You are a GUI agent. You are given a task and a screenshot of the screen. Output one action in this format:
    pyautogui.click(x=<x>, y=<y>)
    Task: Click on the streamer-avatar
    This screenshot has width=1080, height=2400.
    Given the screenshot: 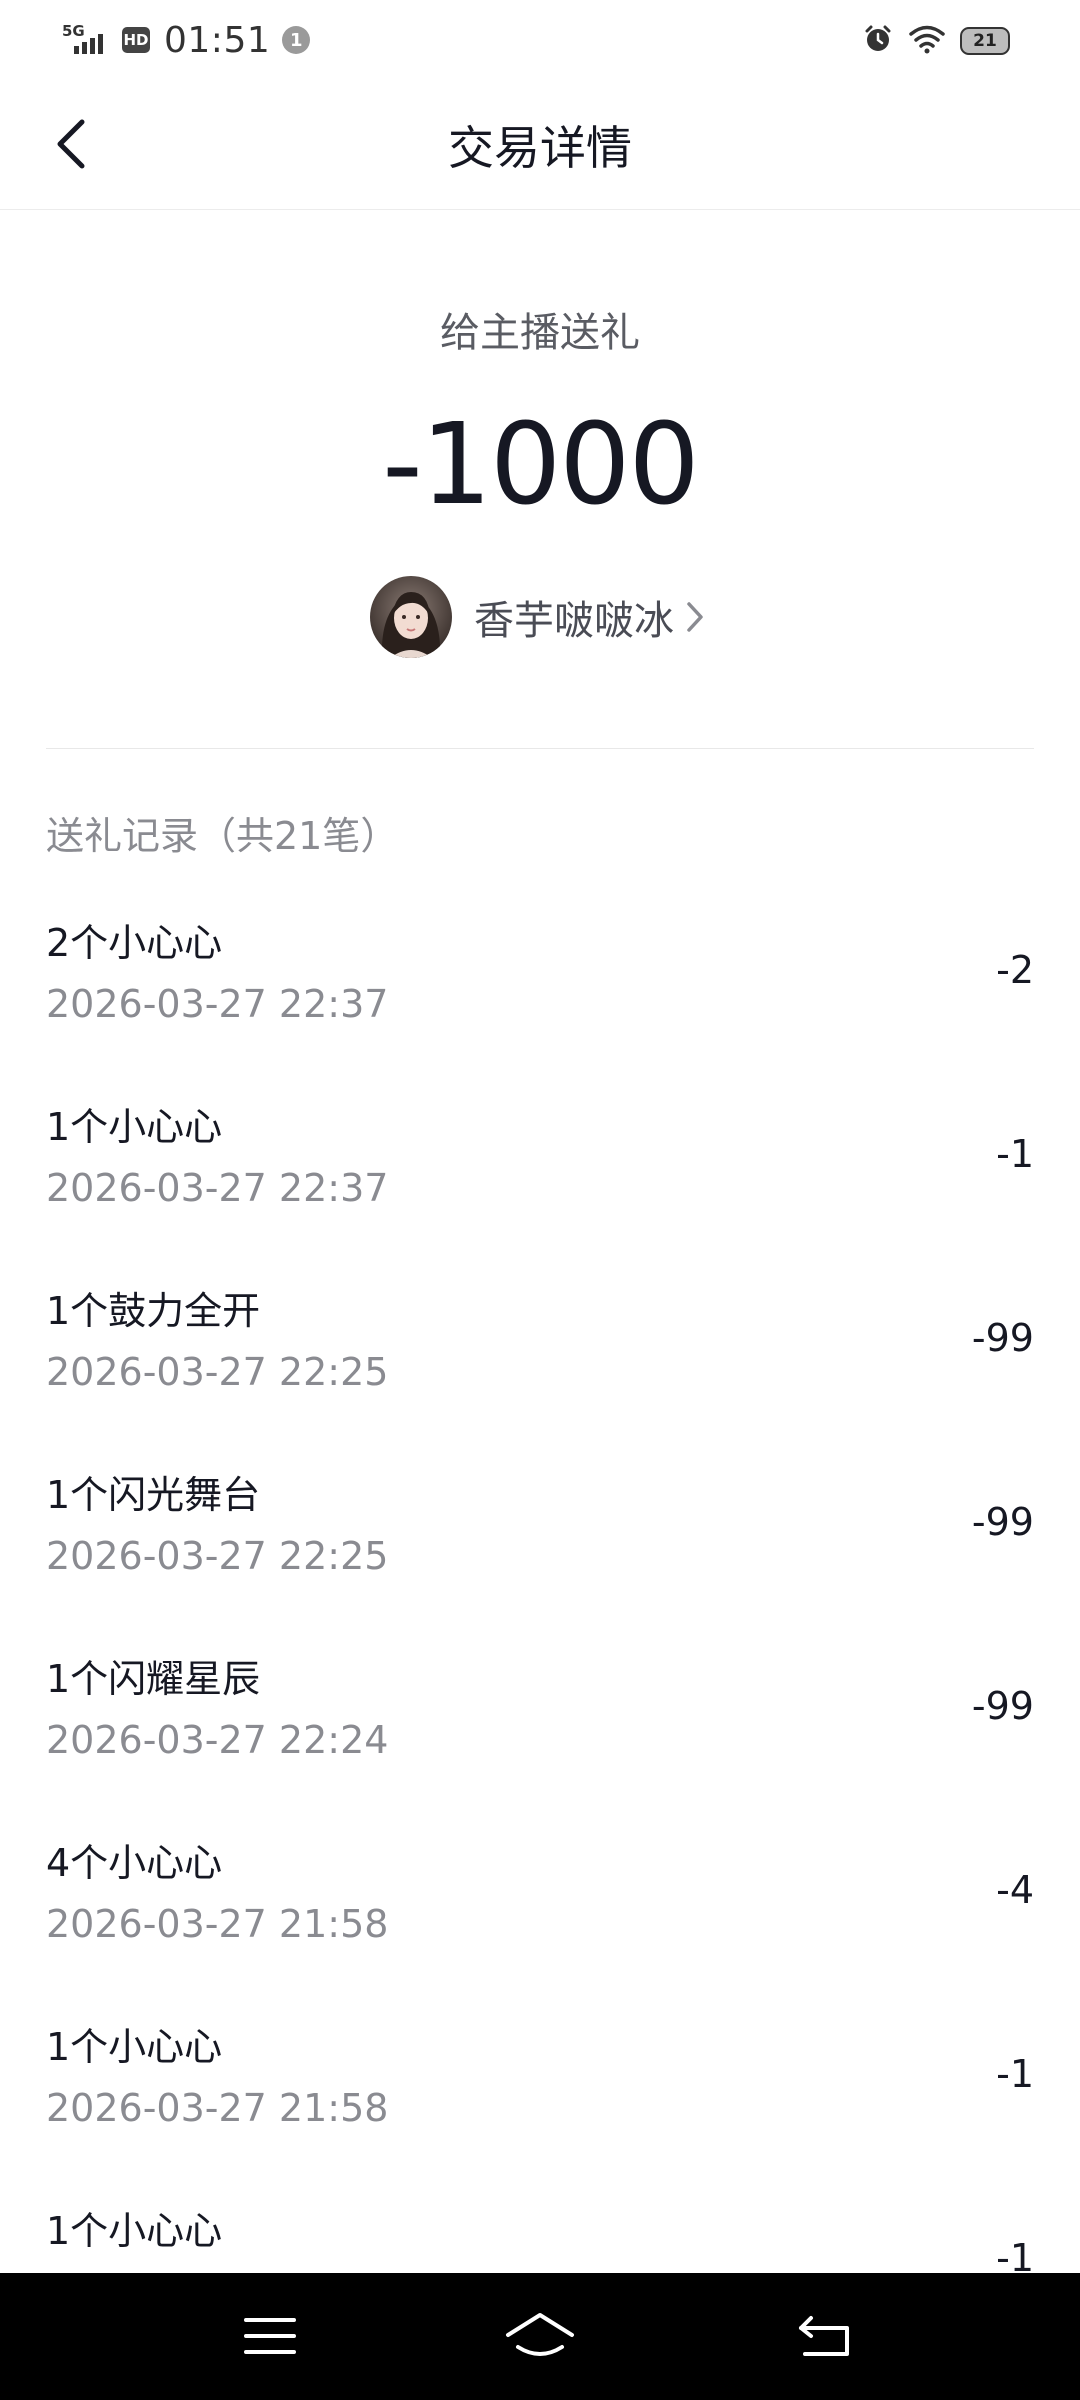 What is the action you would take?
    pyautogui.click(x=411, y=617)
    